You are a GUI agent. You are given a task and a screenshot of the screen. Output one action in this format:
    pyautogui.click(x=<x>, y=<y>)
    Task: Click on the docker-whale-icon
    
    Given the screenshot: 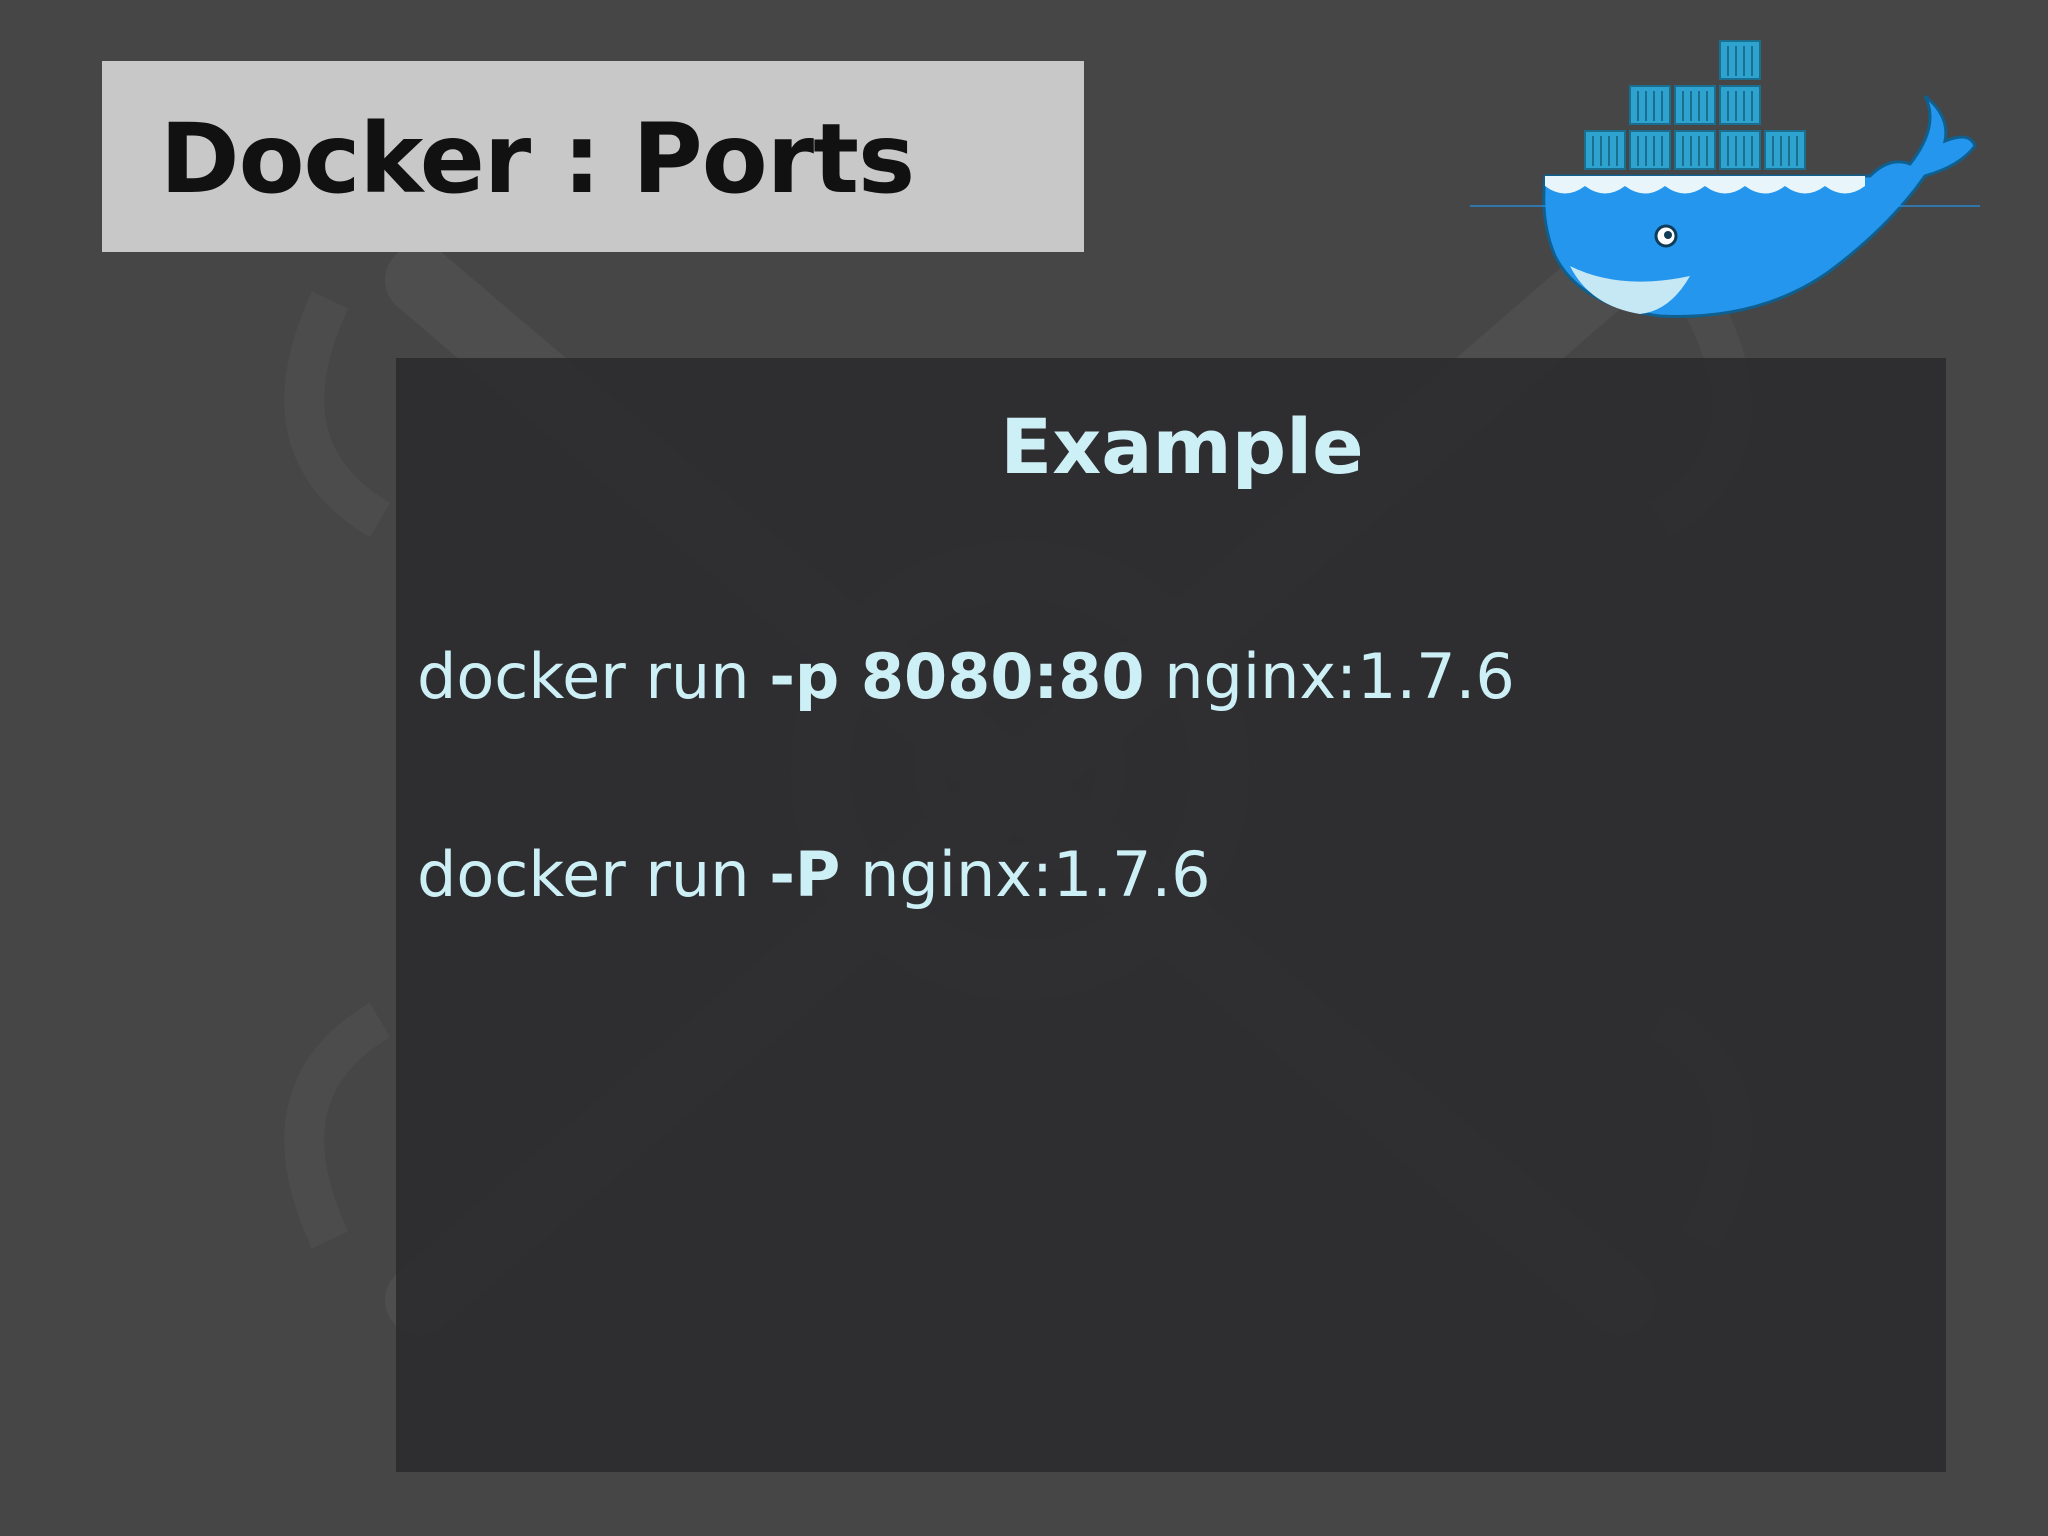 What is the action you would take?
    pyautogui.click(x=1725, y=179)
    